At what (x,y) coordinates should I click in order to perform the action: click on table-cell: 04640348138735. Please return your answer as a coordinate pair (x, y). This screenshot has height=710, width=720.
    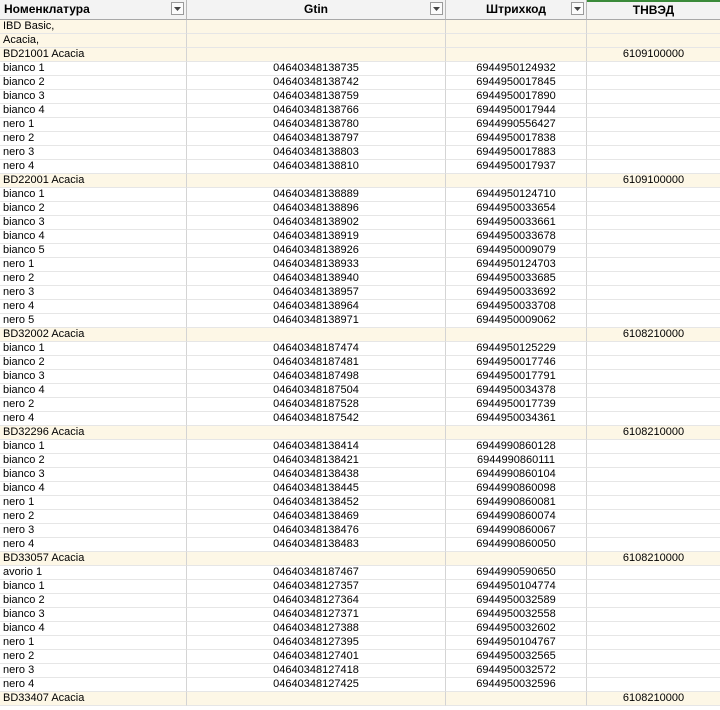
    Looking at the image, I should click on (316, 69).